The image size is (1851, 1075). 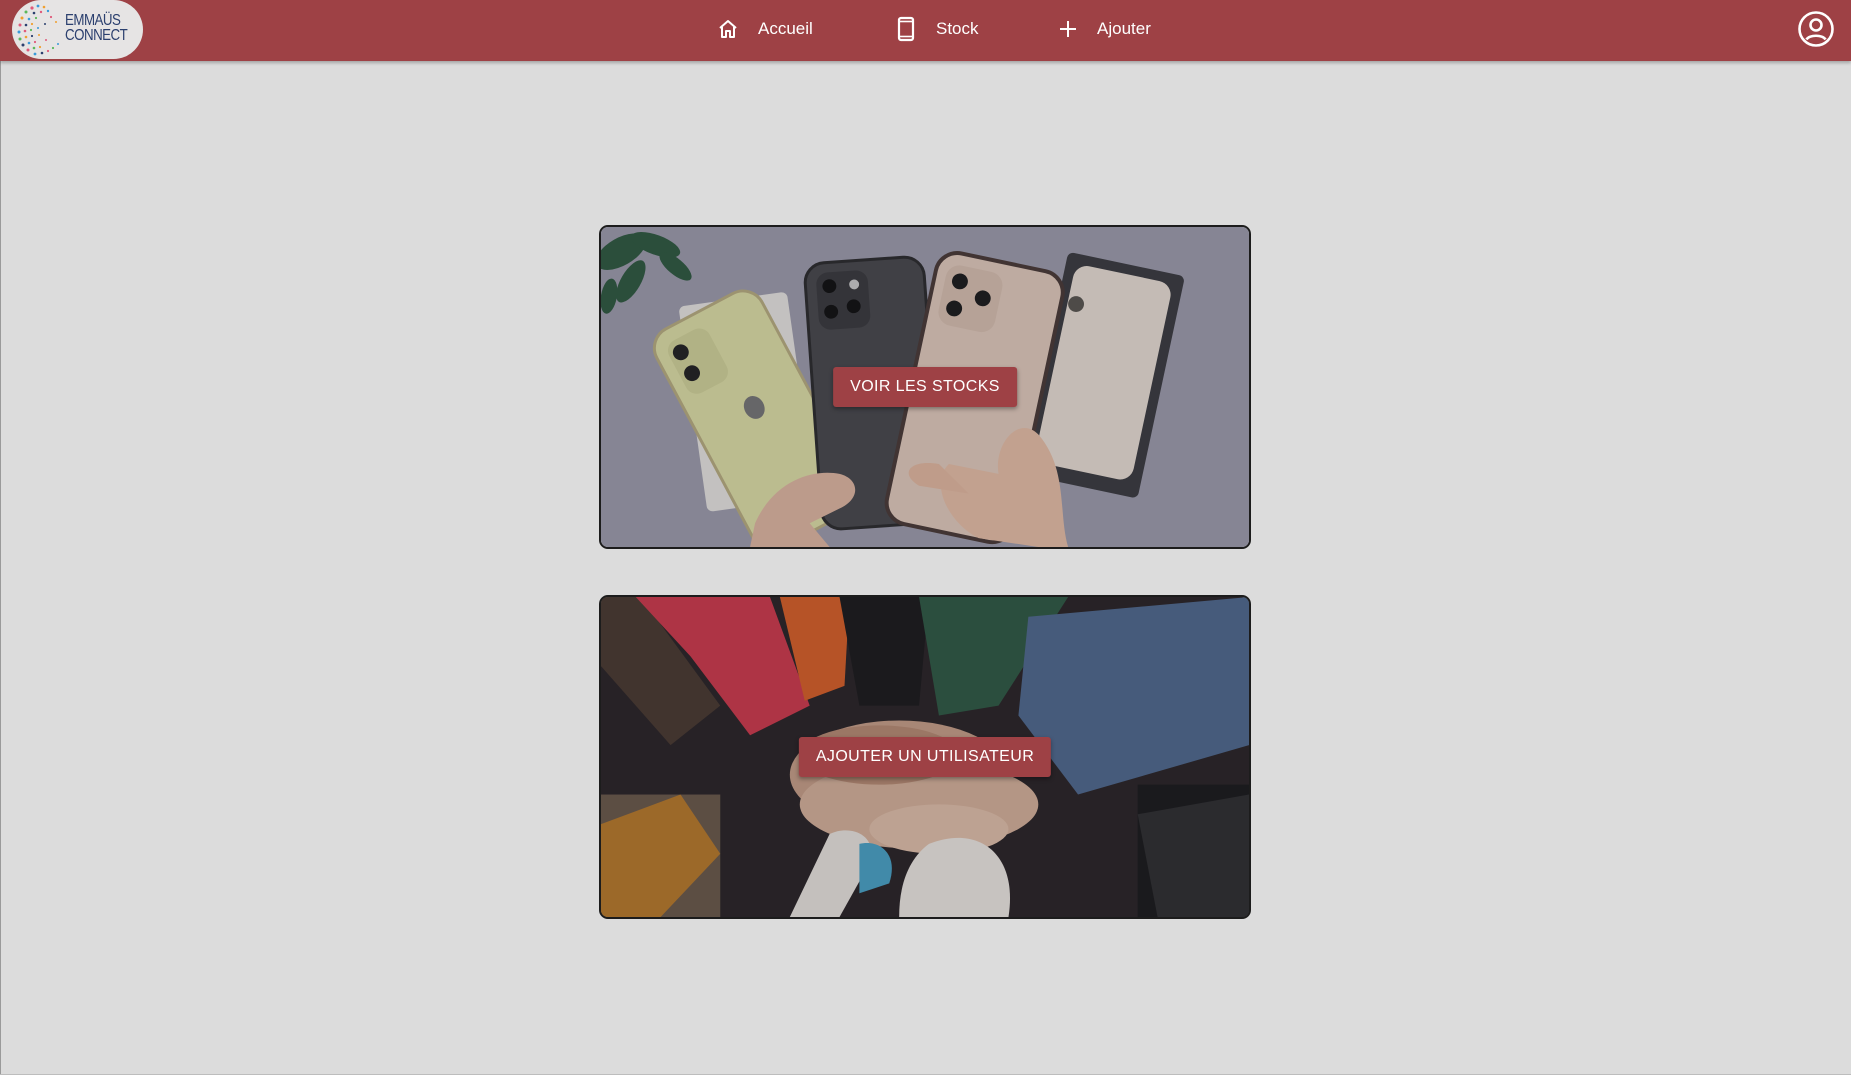 What do you see at coordinates (1068, 28) in the screenshot?
I see `plus-icon` at bounding box center [1068, 28].